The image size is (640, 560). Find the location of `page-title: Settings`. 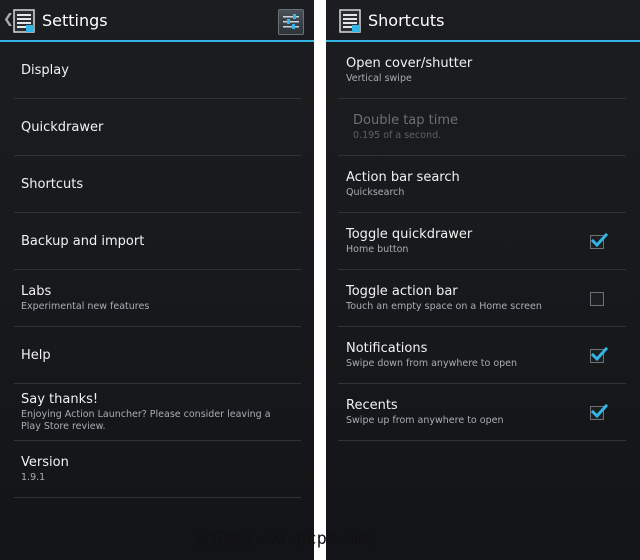

page-title: Settings is located at coordinates (75, 20).